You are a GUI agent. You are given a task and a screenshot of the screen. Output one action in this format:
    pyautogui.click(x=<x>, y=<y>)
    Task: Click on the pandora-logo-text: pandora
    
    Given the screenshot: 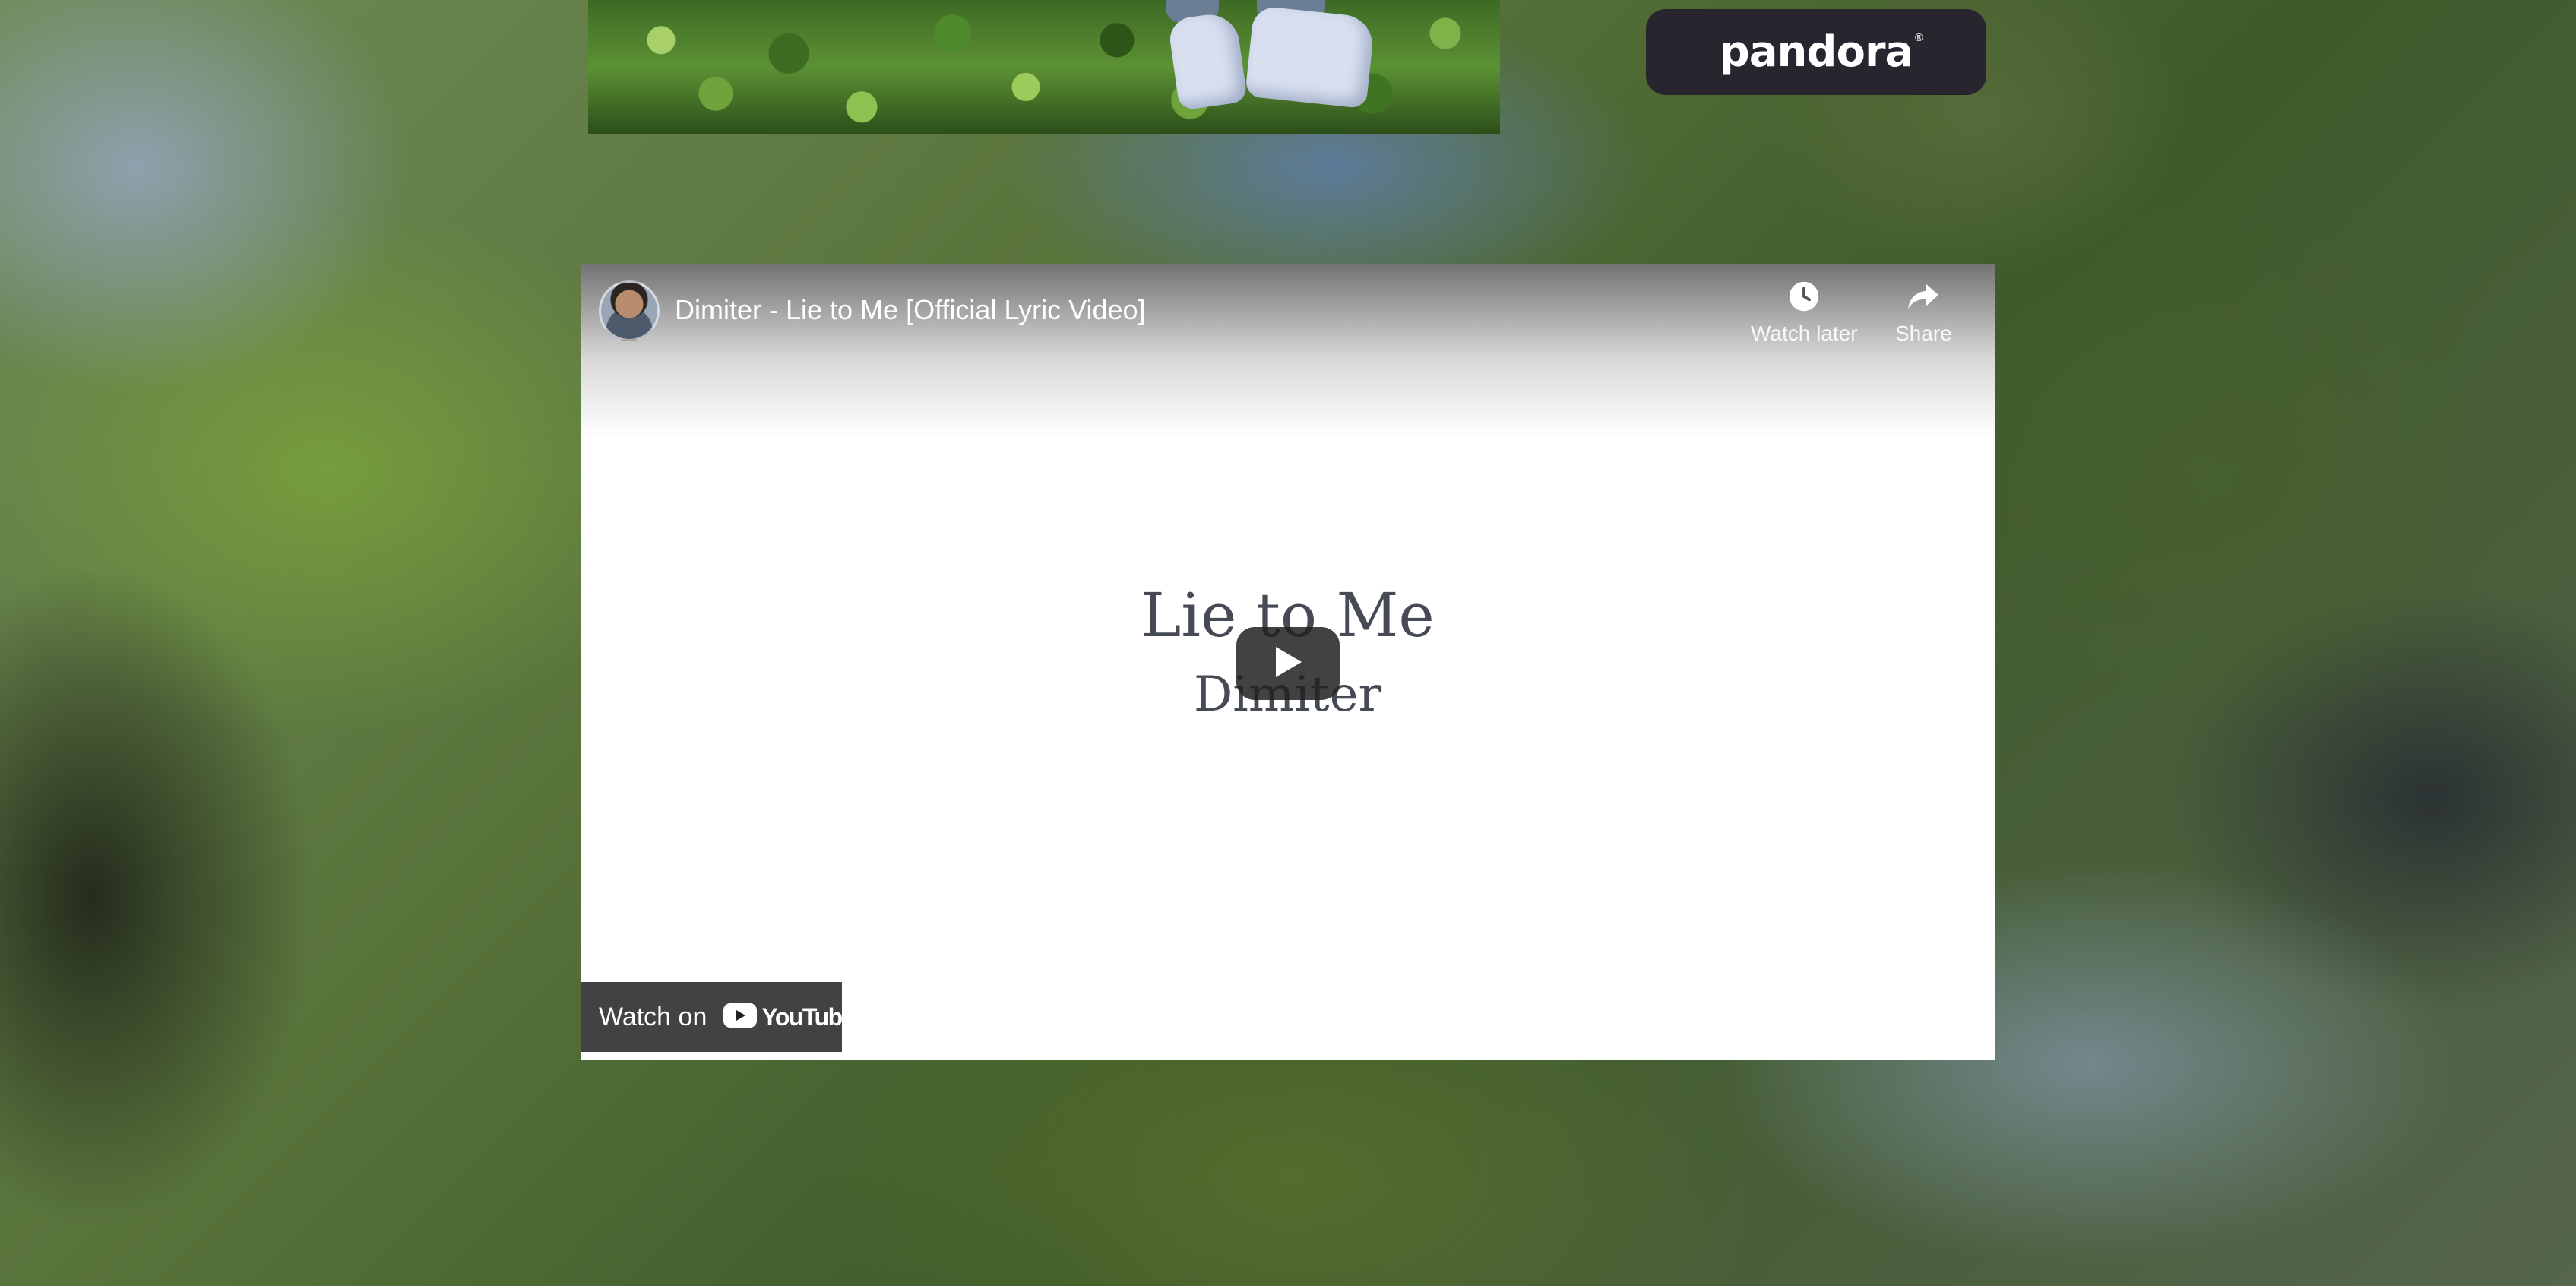 What is the action you would take?
    pyautogui.click(x=1816, y=52)
    